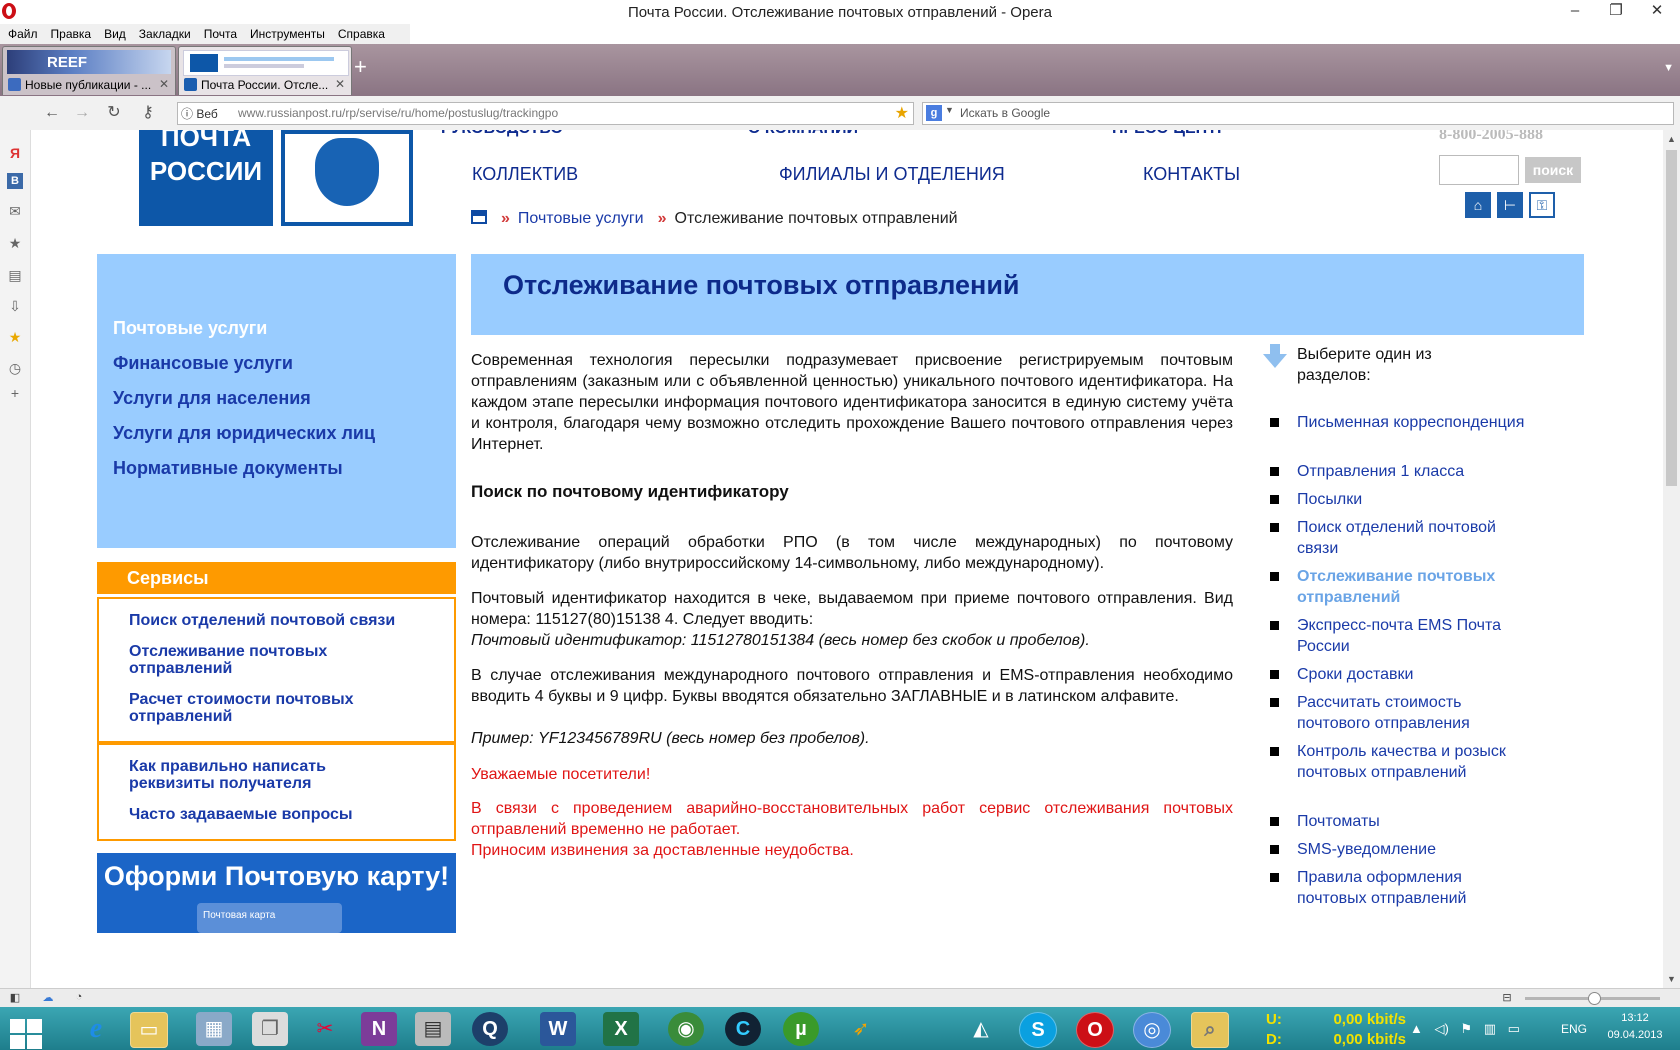 Image resolution: width=1680 pixels, height=1050 pixels. I want to click on menu-bookmarks: Закладки, so click(163, 32).